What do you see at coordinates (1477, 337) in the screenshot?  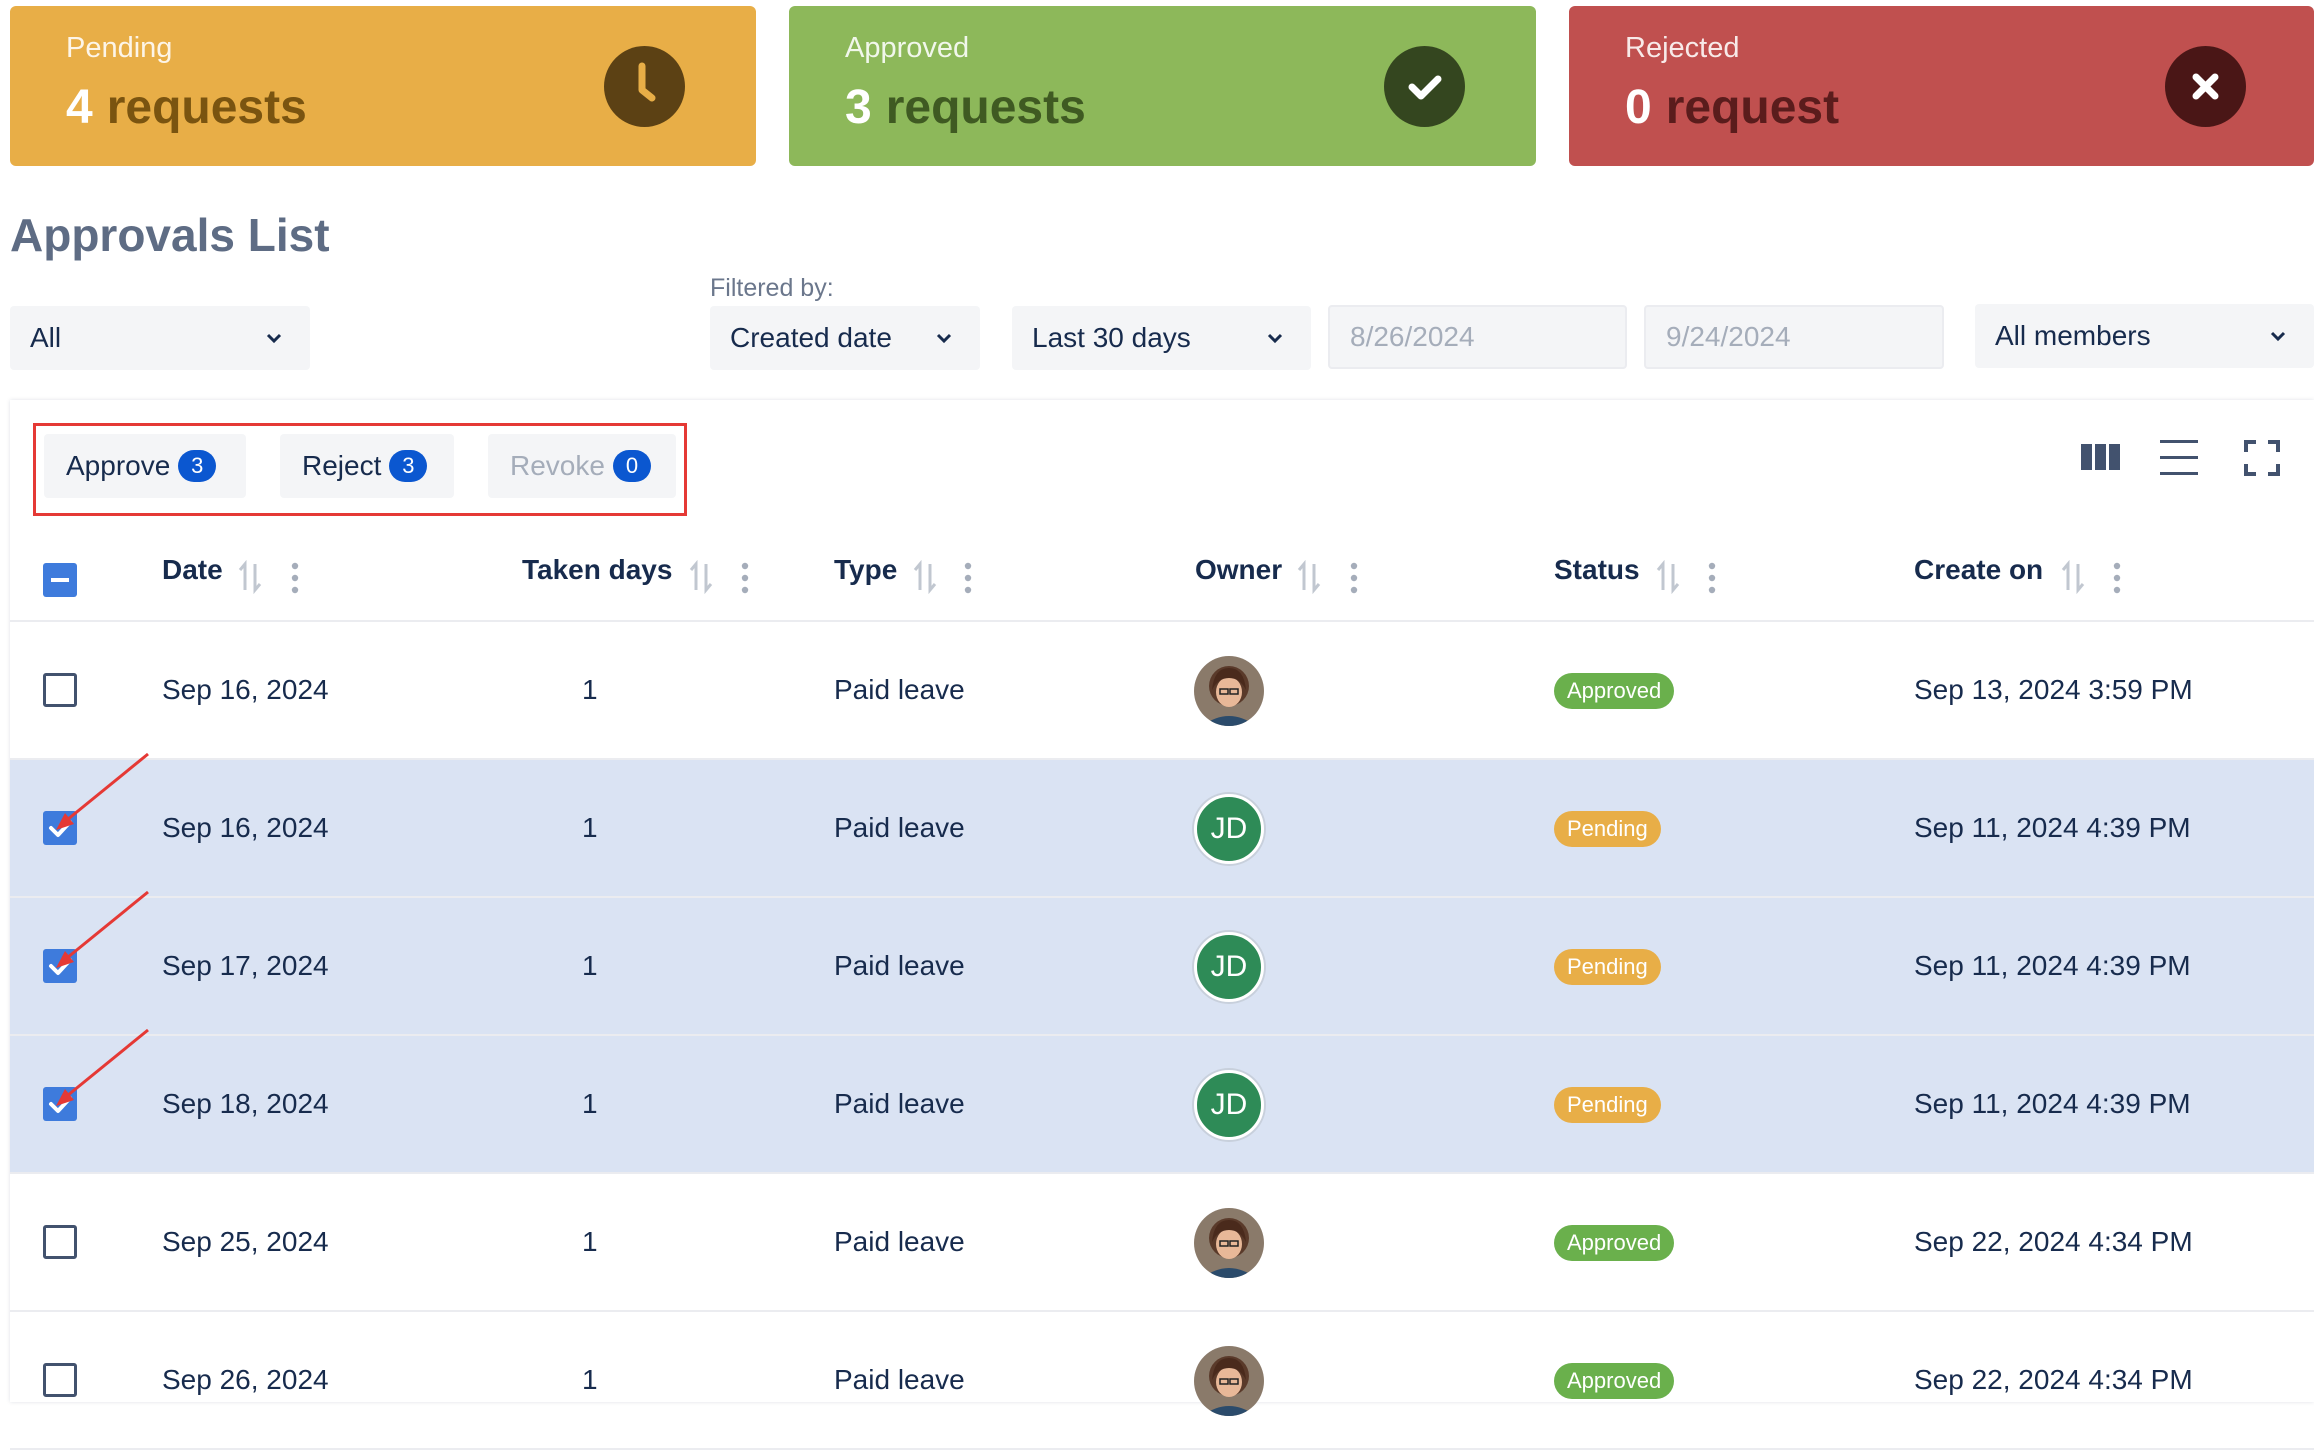 I see `date-from-input: 8/26/2024` at bounding box center [1477, 337].